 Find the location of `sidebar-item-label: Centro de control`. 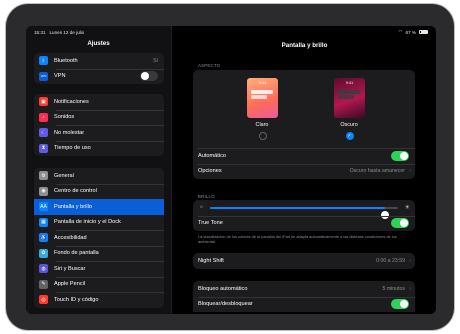

sidebar-item-label: Centro de control is located at coordinates (75, 191).